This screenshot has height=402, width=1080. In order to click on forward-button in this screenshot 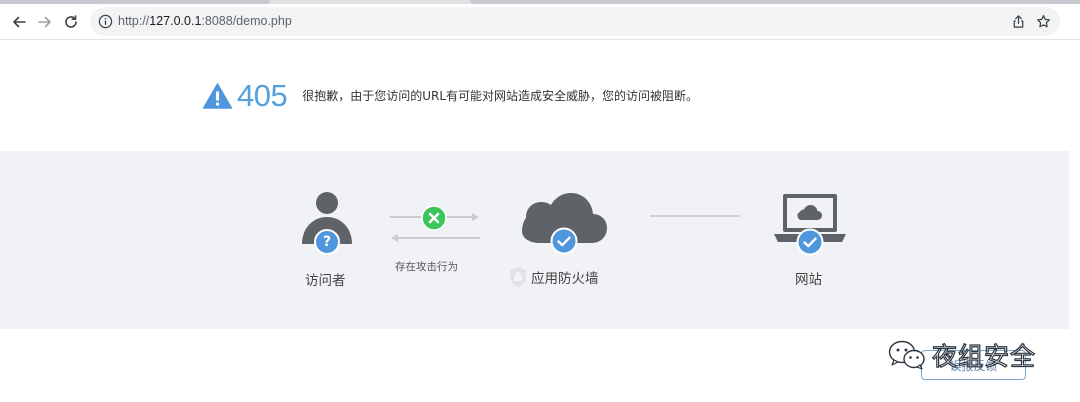, I will do `click(45, 22)`.